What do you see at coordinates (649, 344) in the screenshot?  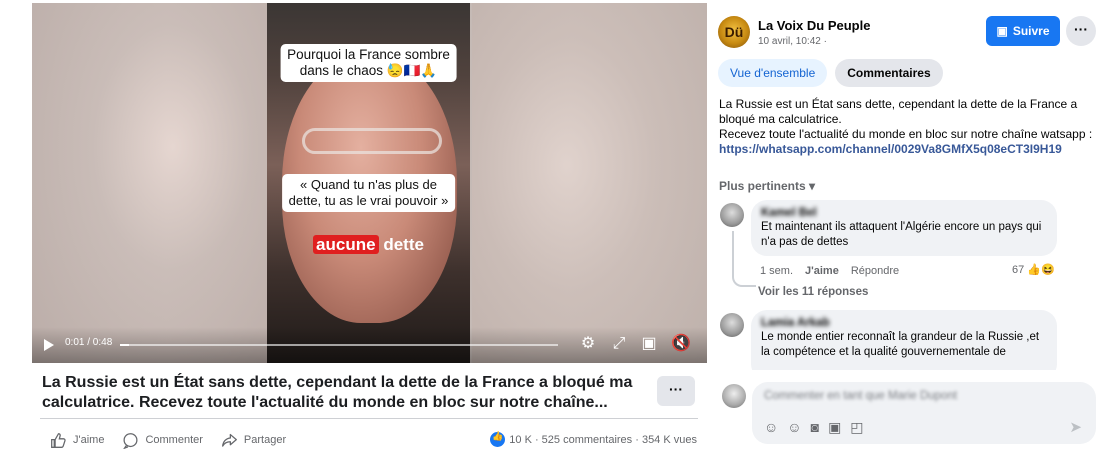 I see `picture-in-picture-icon: ▣` at bounding box center [649, 344].